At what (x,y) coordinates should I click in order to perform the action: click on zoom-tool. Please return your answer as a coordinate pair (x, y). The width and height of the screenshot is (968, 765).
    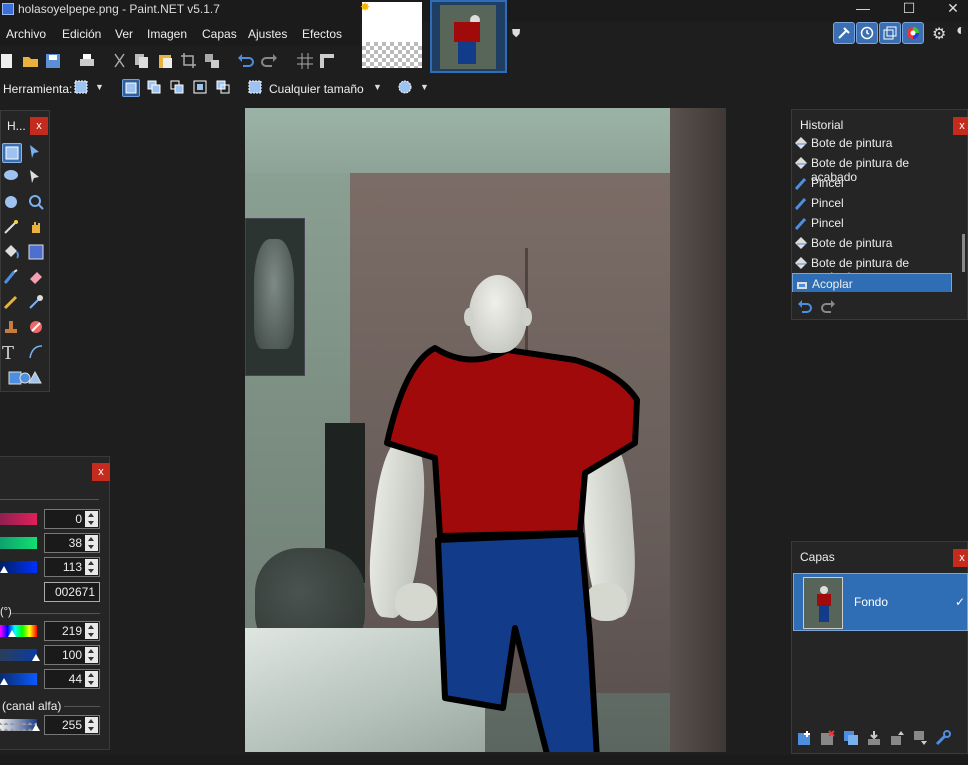
    Looking at the image, I should click on (37, 203).